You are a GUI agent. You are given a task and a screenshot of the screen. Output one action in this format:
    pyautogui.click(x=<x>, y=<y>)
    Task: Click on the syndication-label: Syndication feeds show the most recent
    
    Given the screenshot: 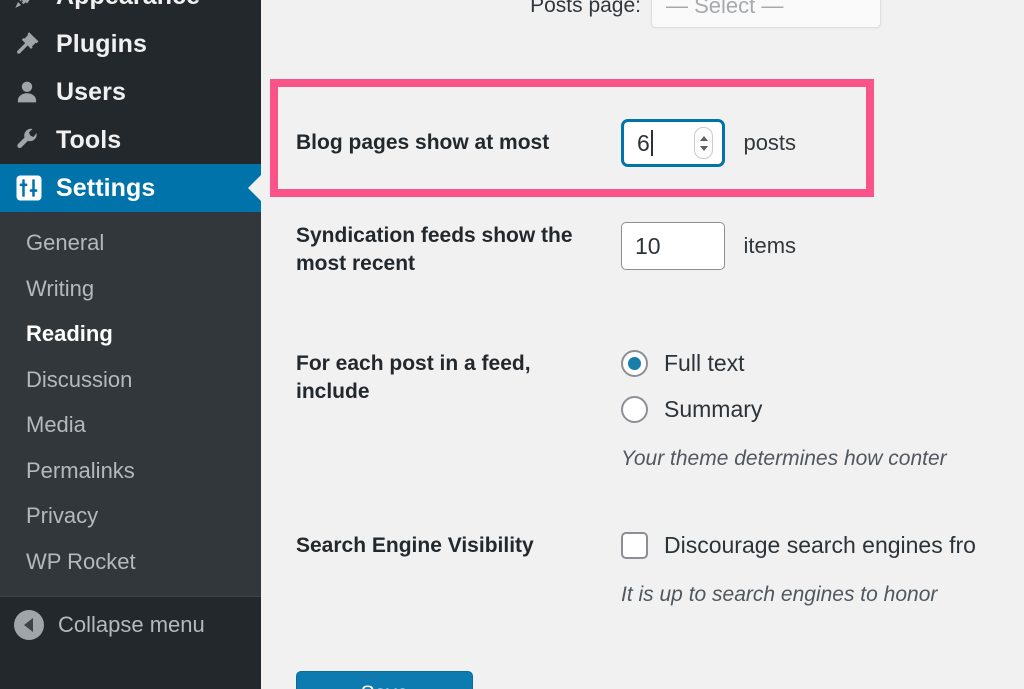 What is the action you would take?
    pyautogui.click(x=434, y=250)
    